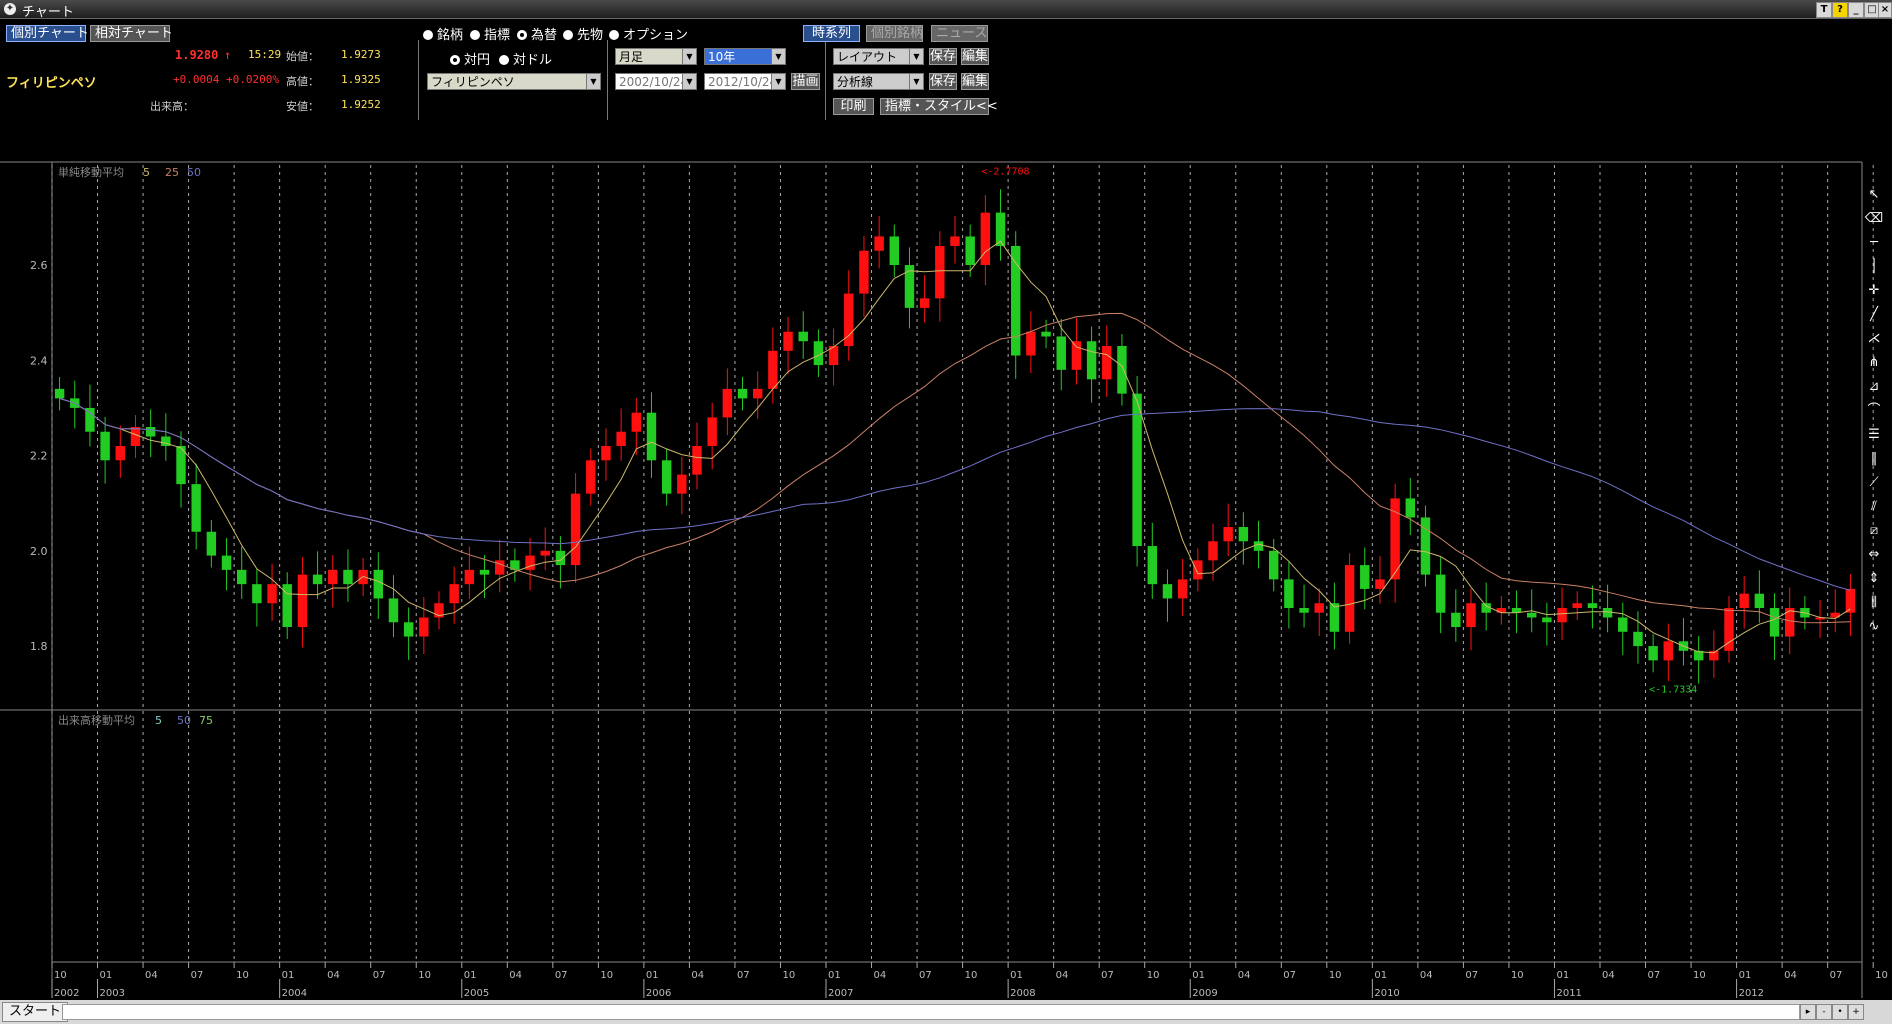 This screenshot has height=1024, width=1892. What do you see at coordinates (1874, 219) in the screenshot?
I see `eraser-icon: ⌫` at bounding box center [1874, 219].